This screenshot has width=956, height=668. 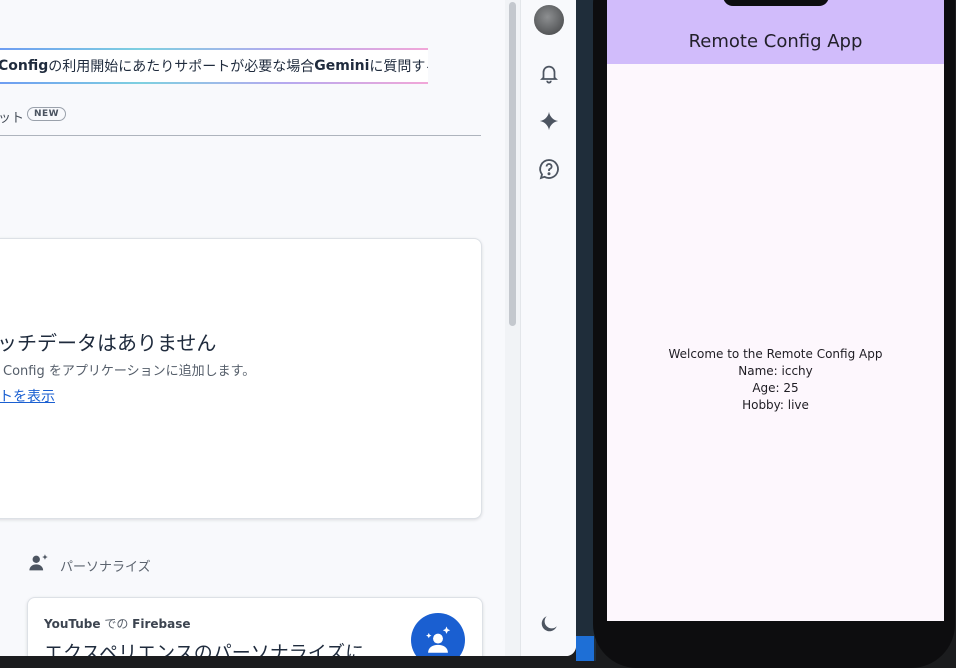 What do you see at coordinates (24, 66) in the screenshot?
I see `banner-product: Config` at bounding box center [24, 66].